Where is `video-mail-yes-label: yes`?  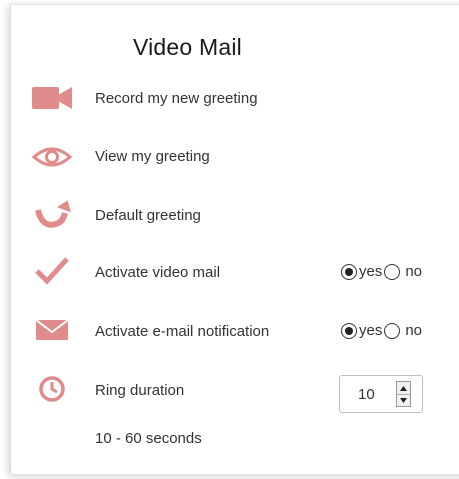 video-mail-yes-label: yes is located at coordinates (370, 271).